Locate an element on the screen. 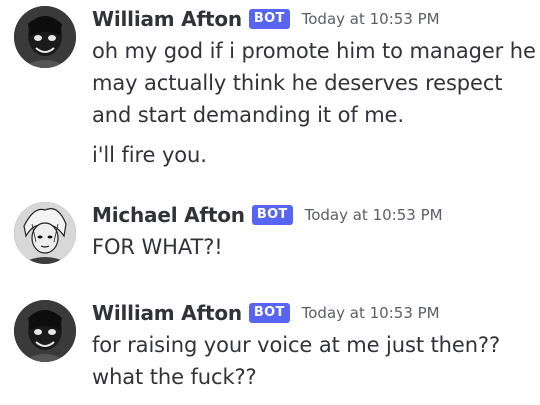 The image size is (540, 405). message-text-line: i'll fire you. is located at coordinates (149, 155).